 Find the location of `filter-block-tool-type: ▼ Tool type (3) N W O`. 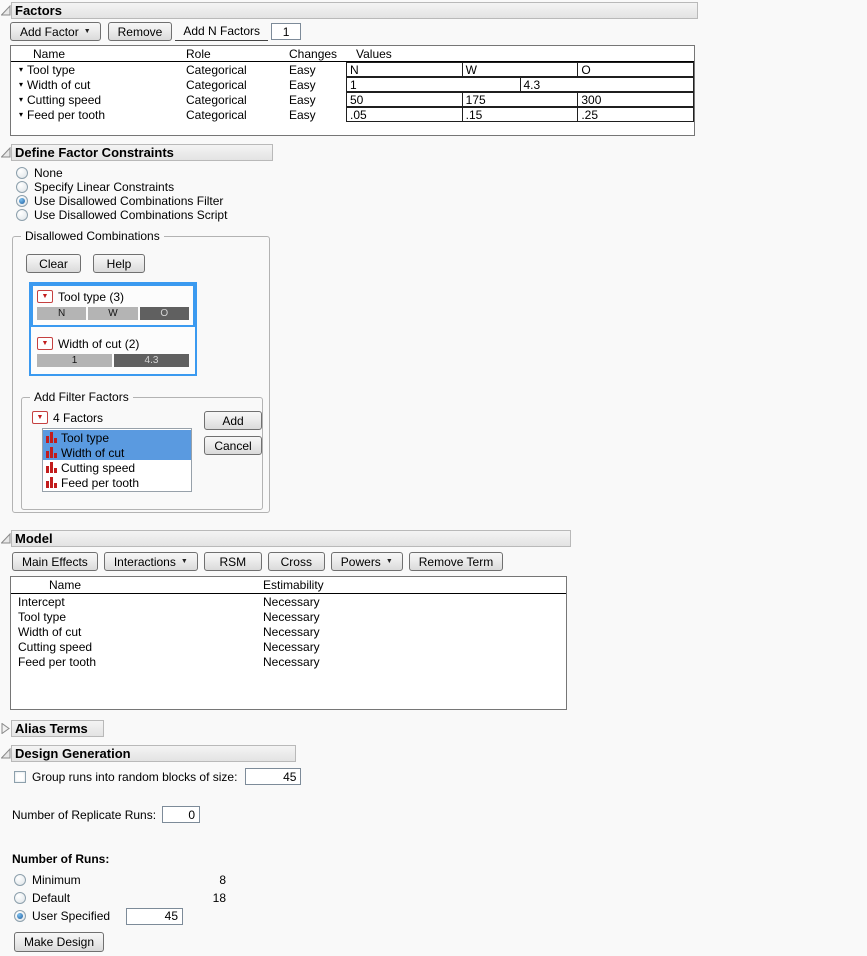

filter-block-tool-type: ▼ Tool type (3) N W O is located at coordinates (113, 305).